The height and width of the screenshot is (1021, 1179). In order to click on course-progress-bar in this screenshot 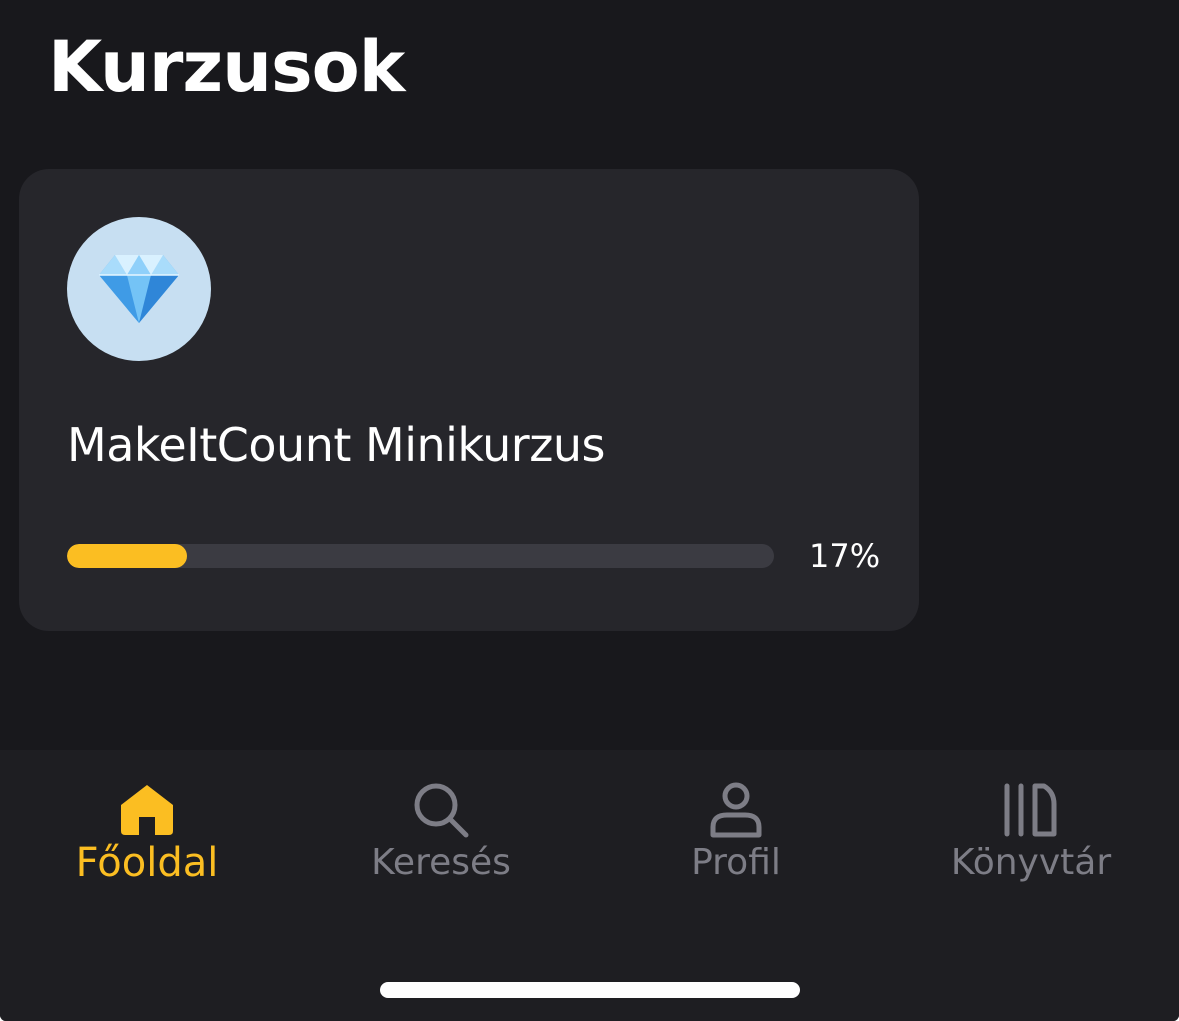, I will do `click(420, 556)`.